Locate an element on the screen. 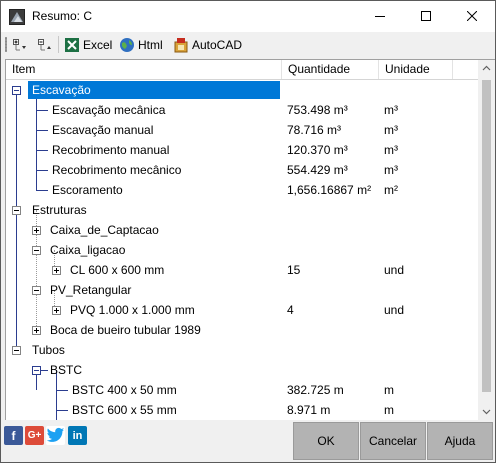 This screenshot has height=463, width=496. maximize-button is located at coordinates (426, 16).